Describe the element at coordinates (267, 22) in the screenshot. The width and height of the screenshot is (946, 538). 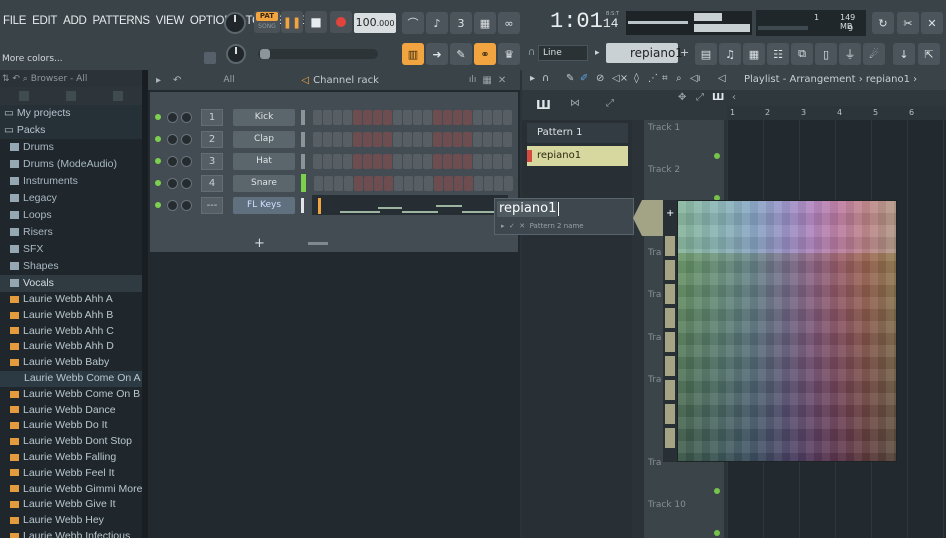
I see `pat-song-toggle: PAT SONG` at that location.